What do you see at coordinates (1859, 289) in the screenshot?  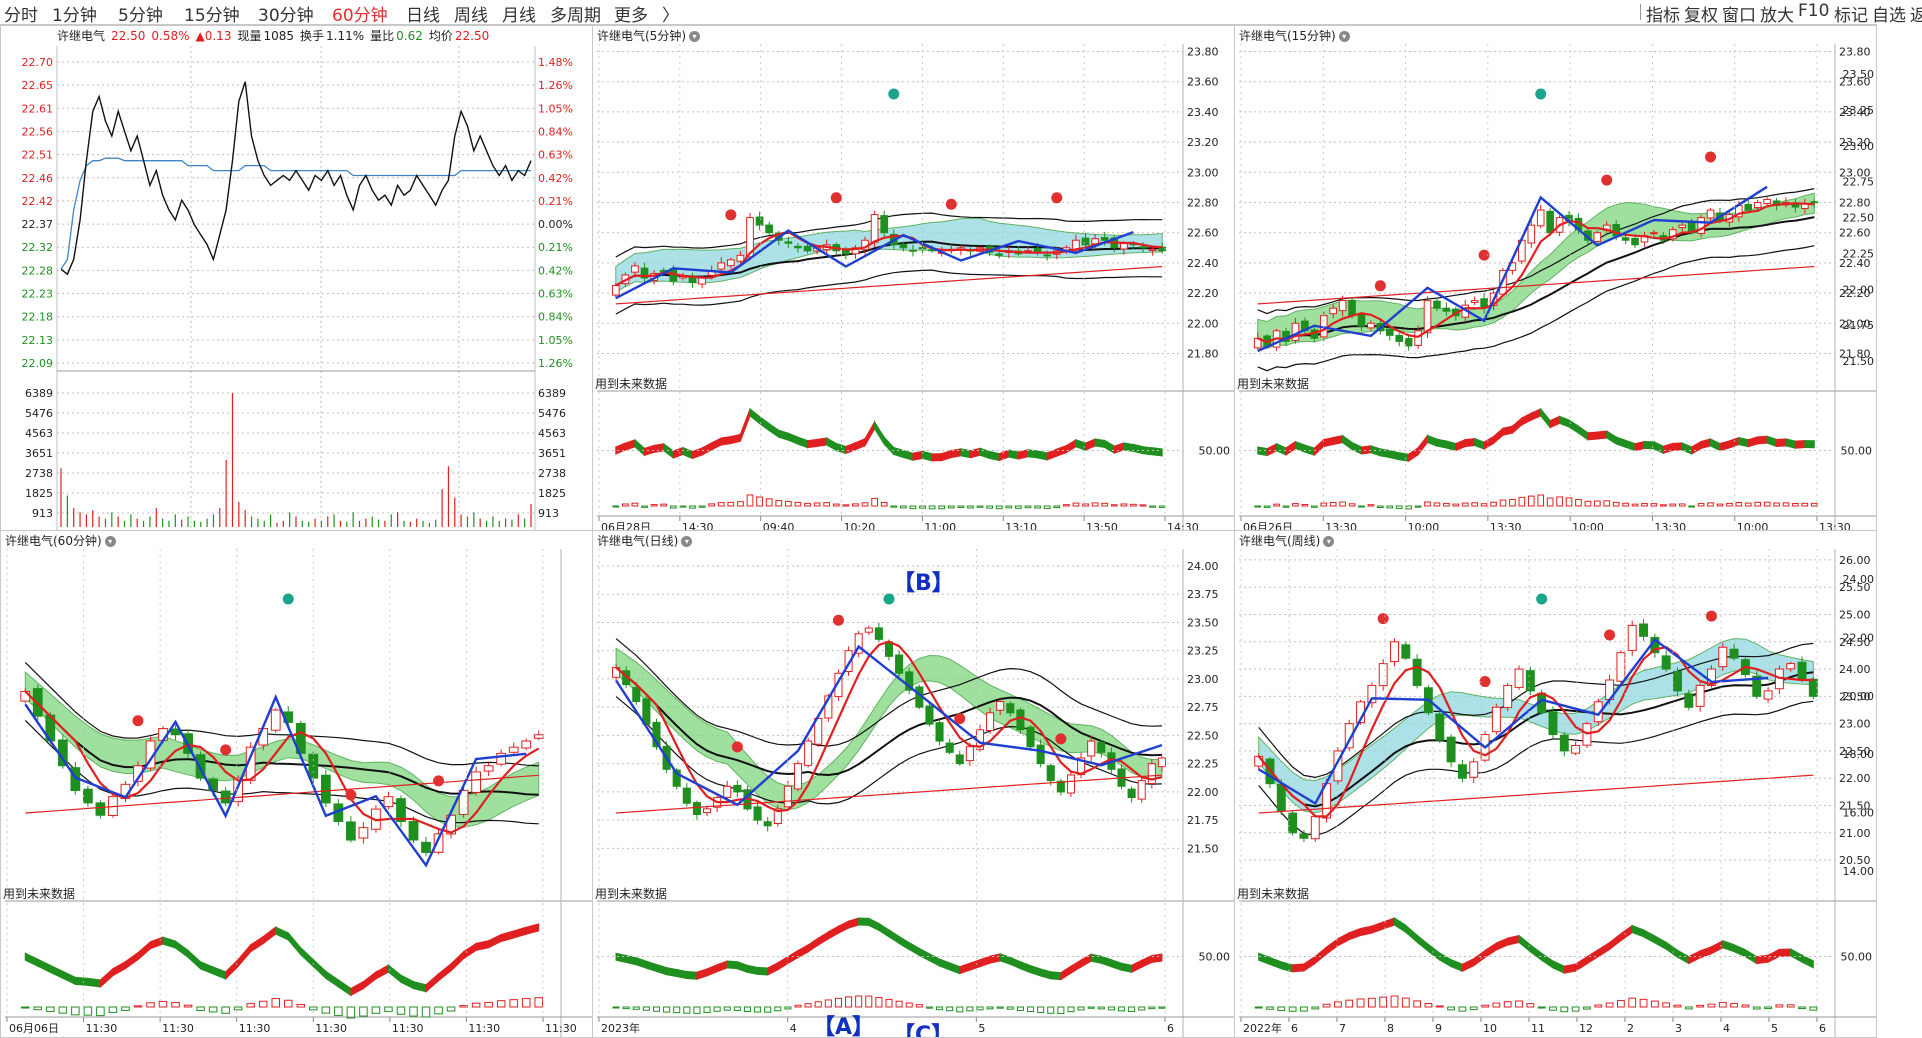 I see `right-tick-label: 22.00` at bounding box center [1859, 289].